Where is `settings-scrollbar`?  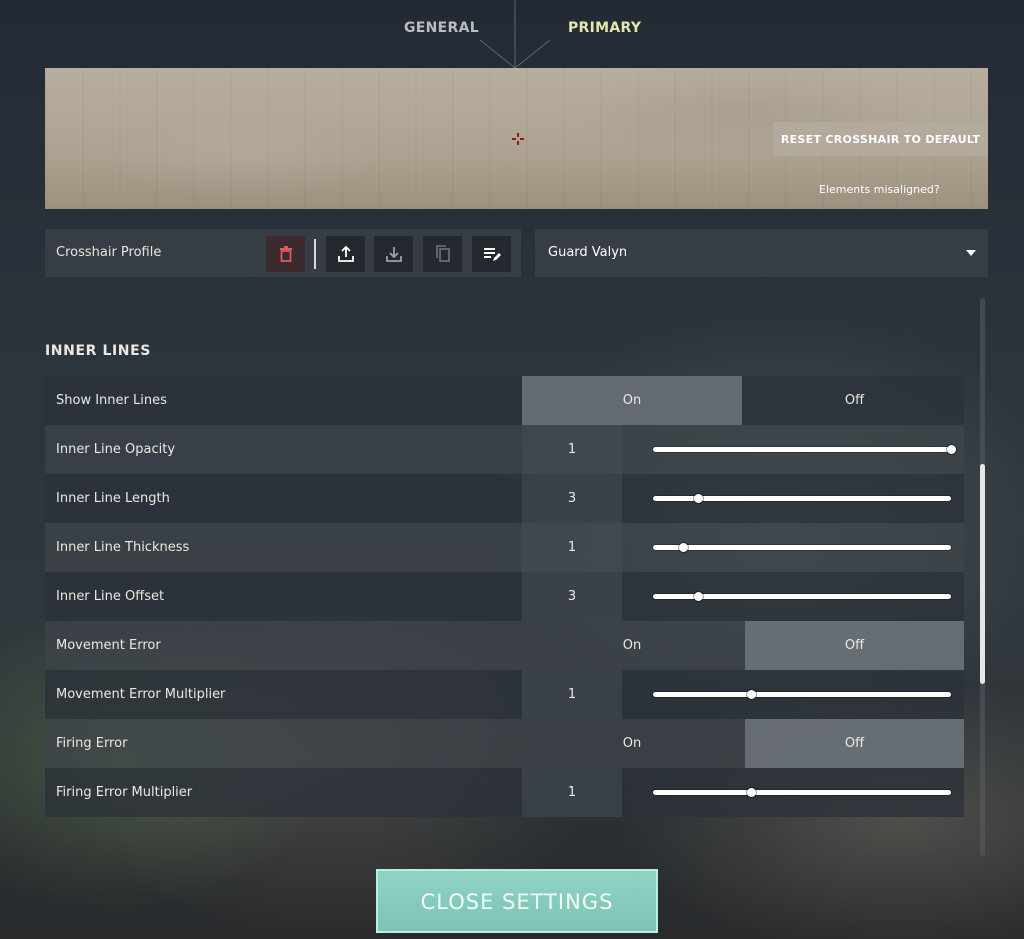
settings-scrollbar is located at coordinates (982, 577).